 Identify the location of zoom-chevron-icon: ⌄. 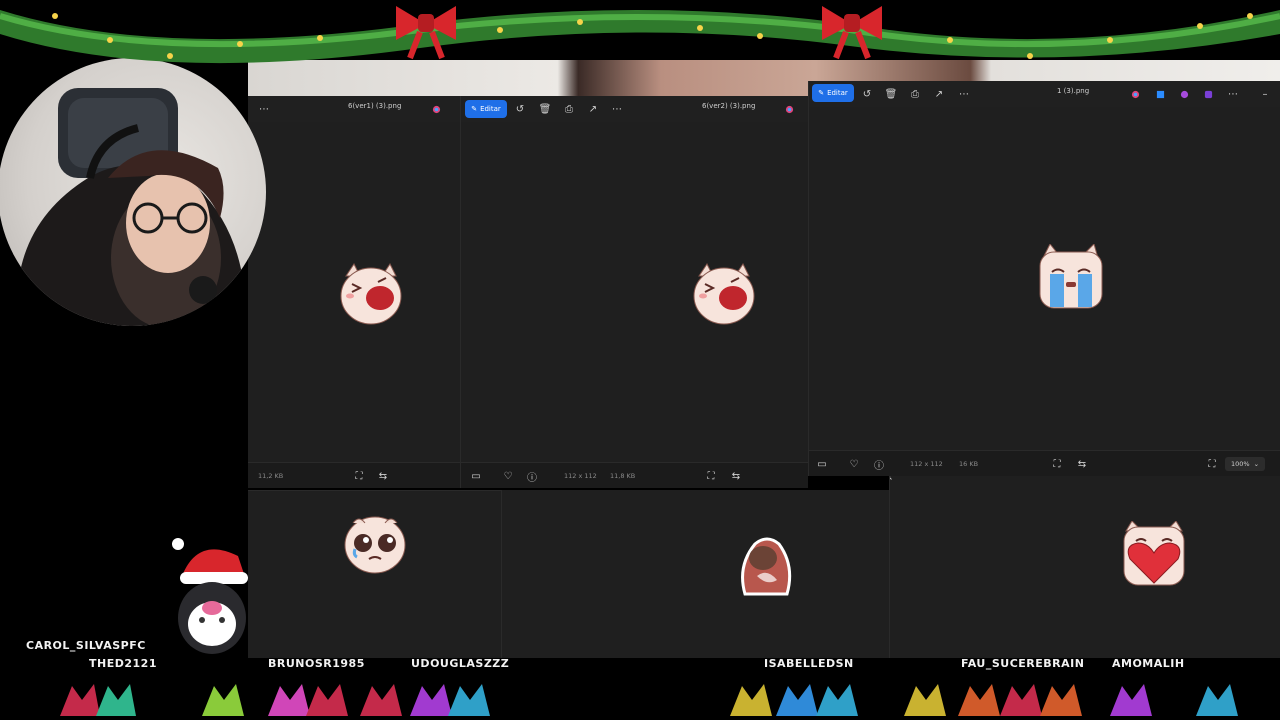
(1256, 464).